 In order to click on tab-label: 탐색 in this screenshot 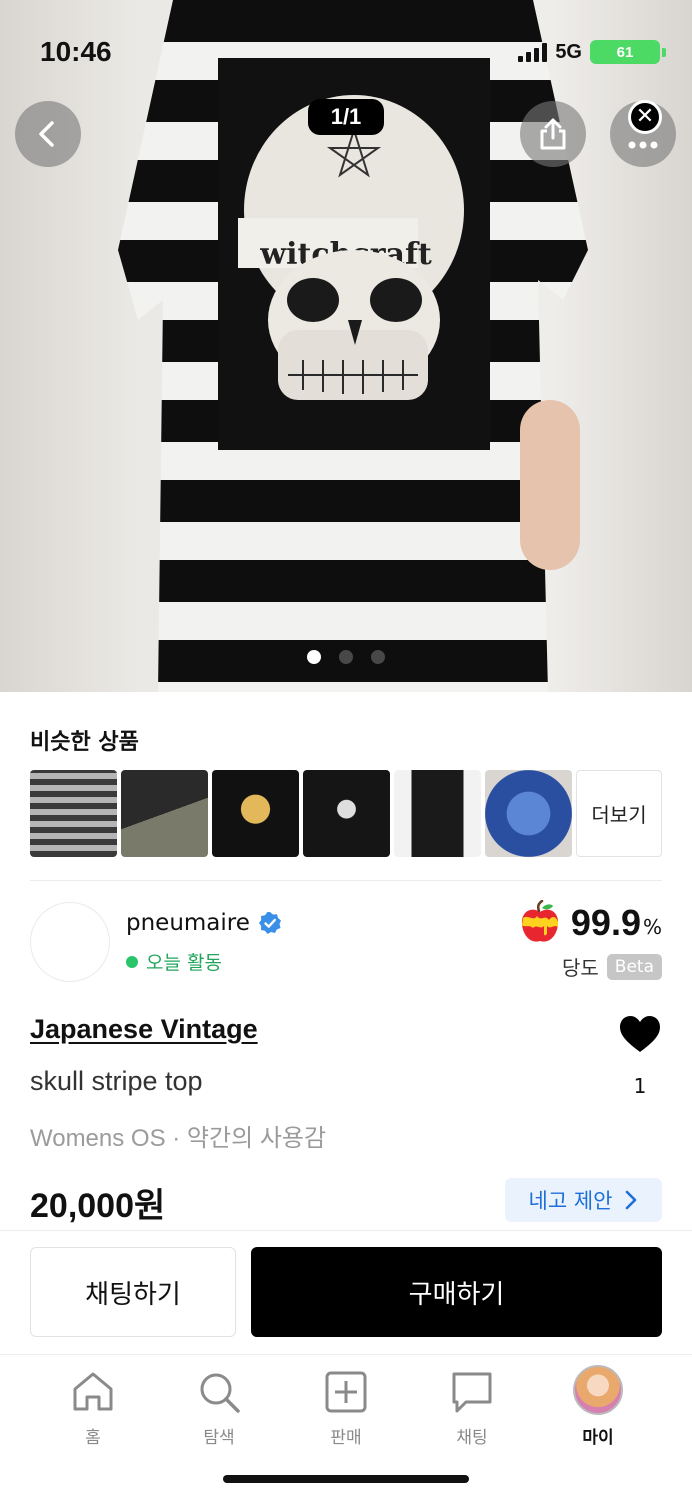, I will do `click(219, 1438)`.